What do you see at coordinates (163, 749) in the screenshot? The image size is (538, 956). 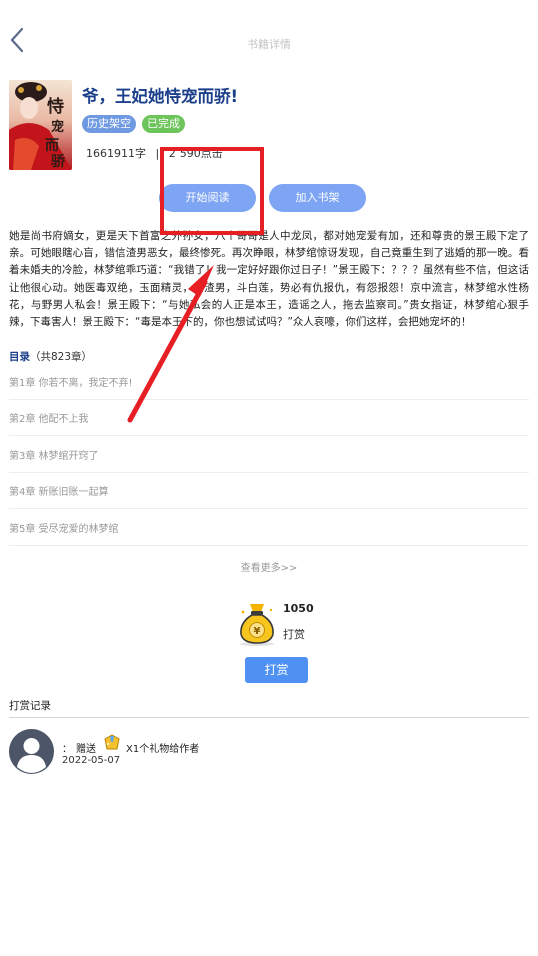 I see `record-gift: X1个礼物给作者` at bounding box center [163, 749].